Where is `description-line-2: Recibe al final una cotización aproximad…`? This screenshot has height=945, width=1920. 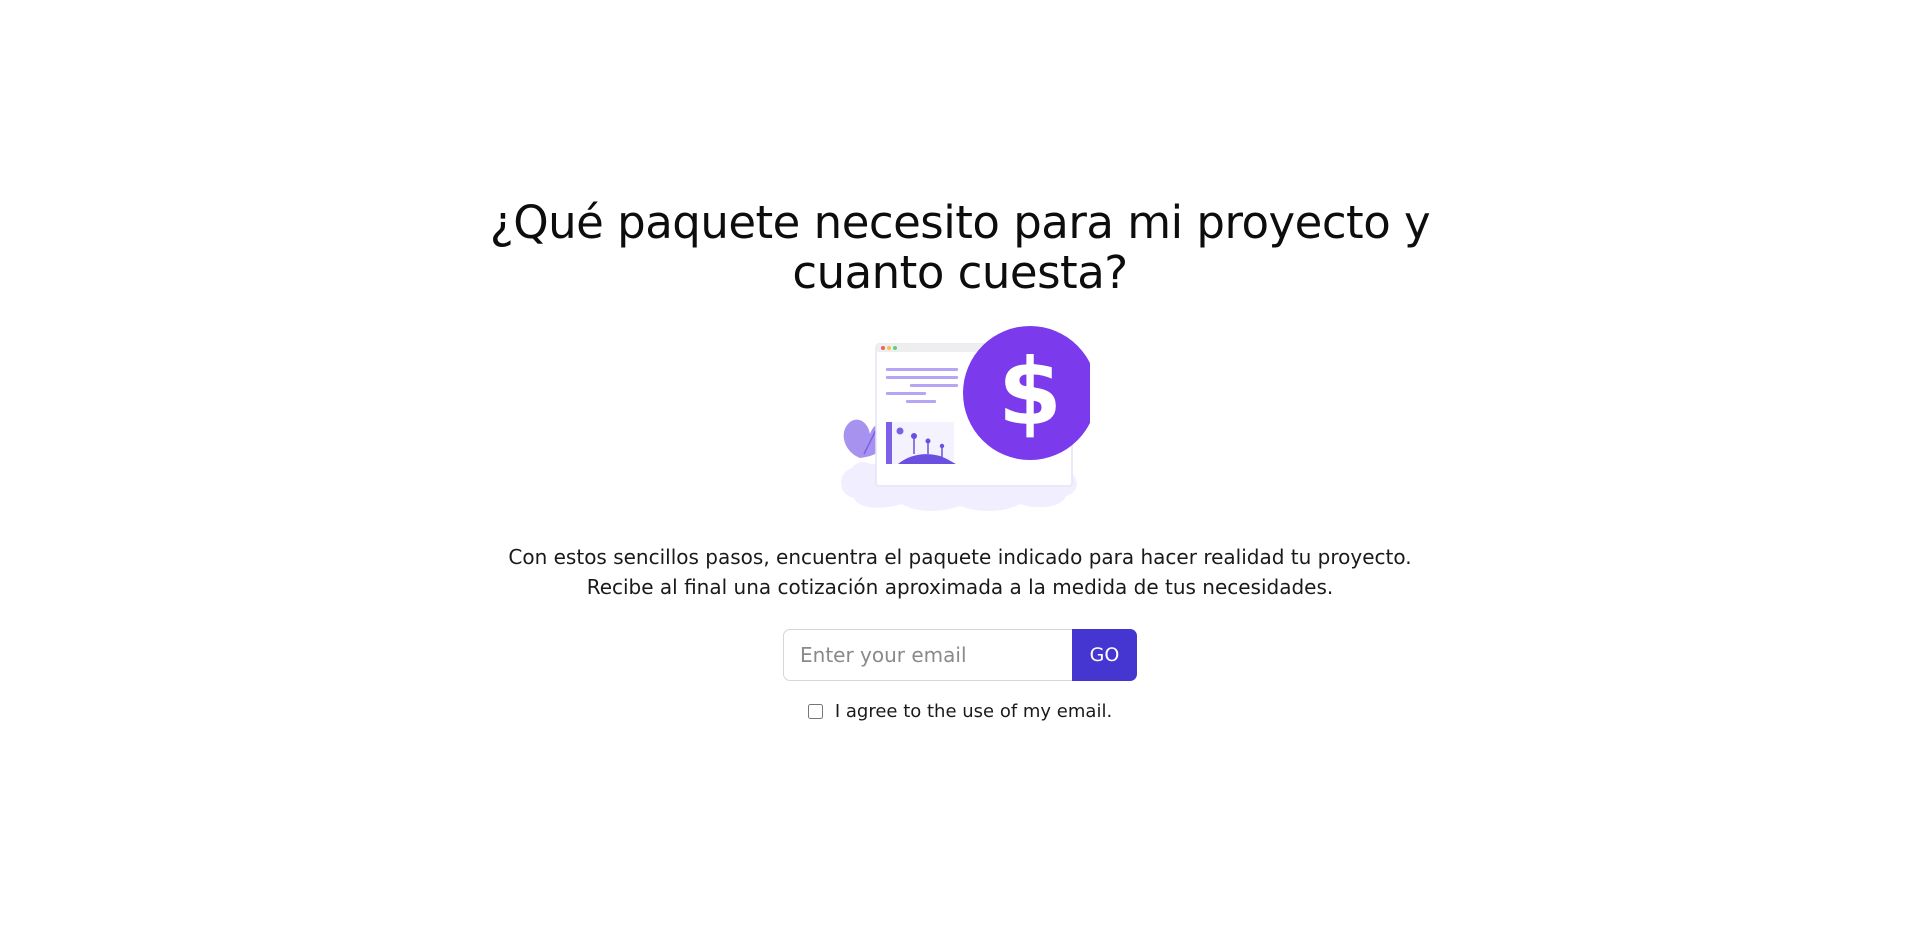 description-line-2: Recibe al final una cotización aproximad… is located at coordinates (960, 587).